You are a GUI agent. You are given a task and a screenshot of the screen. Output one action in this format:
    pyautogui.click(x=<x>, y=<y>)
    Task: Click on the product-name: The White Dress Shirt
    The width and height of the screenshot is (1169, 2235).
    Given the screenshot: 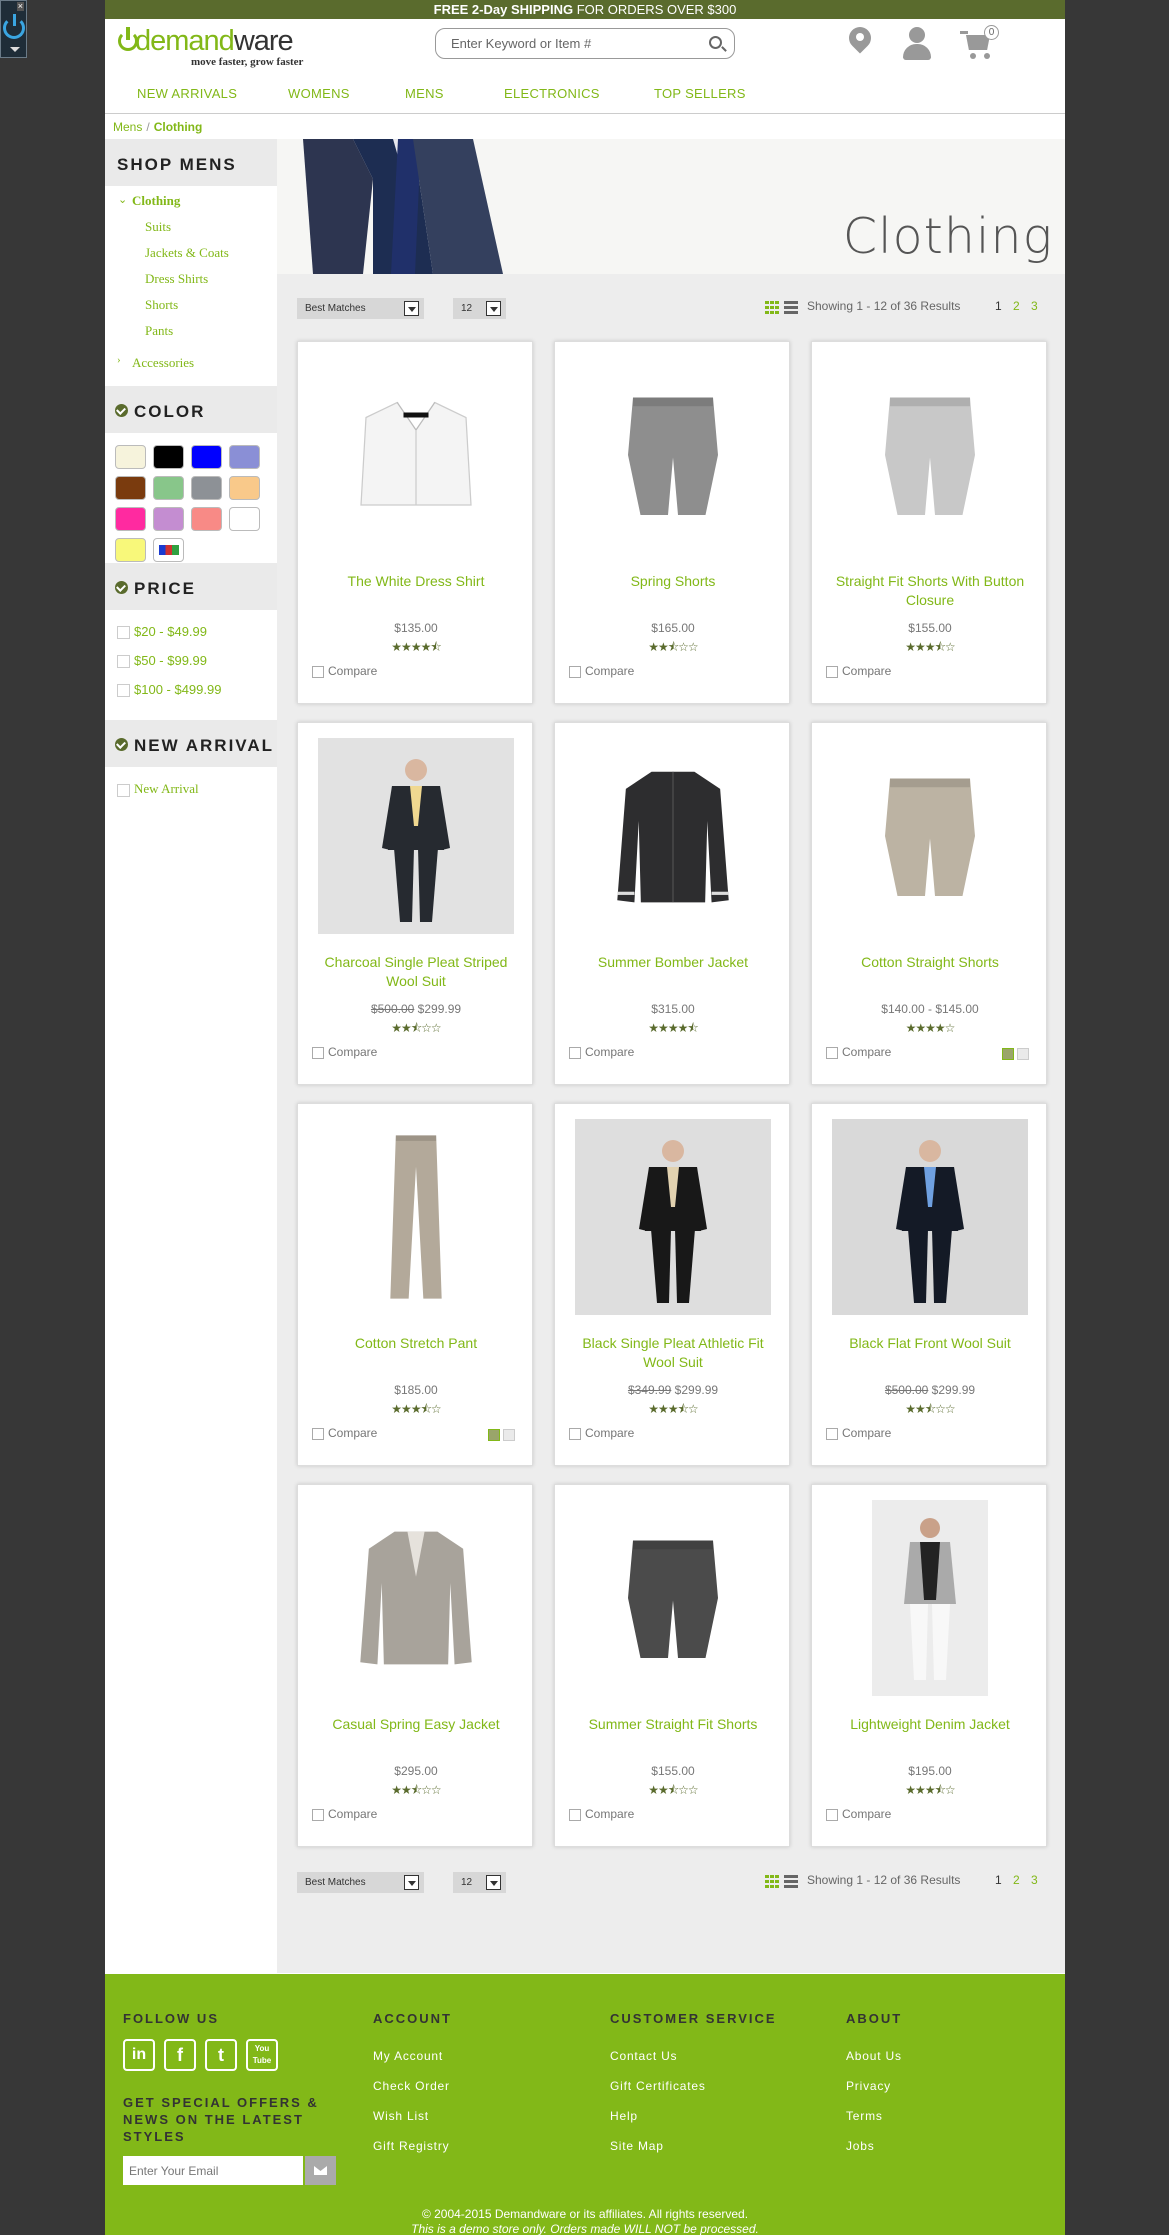 What is the action you would take?
    pyautogui.click(x=416, y=581)
    